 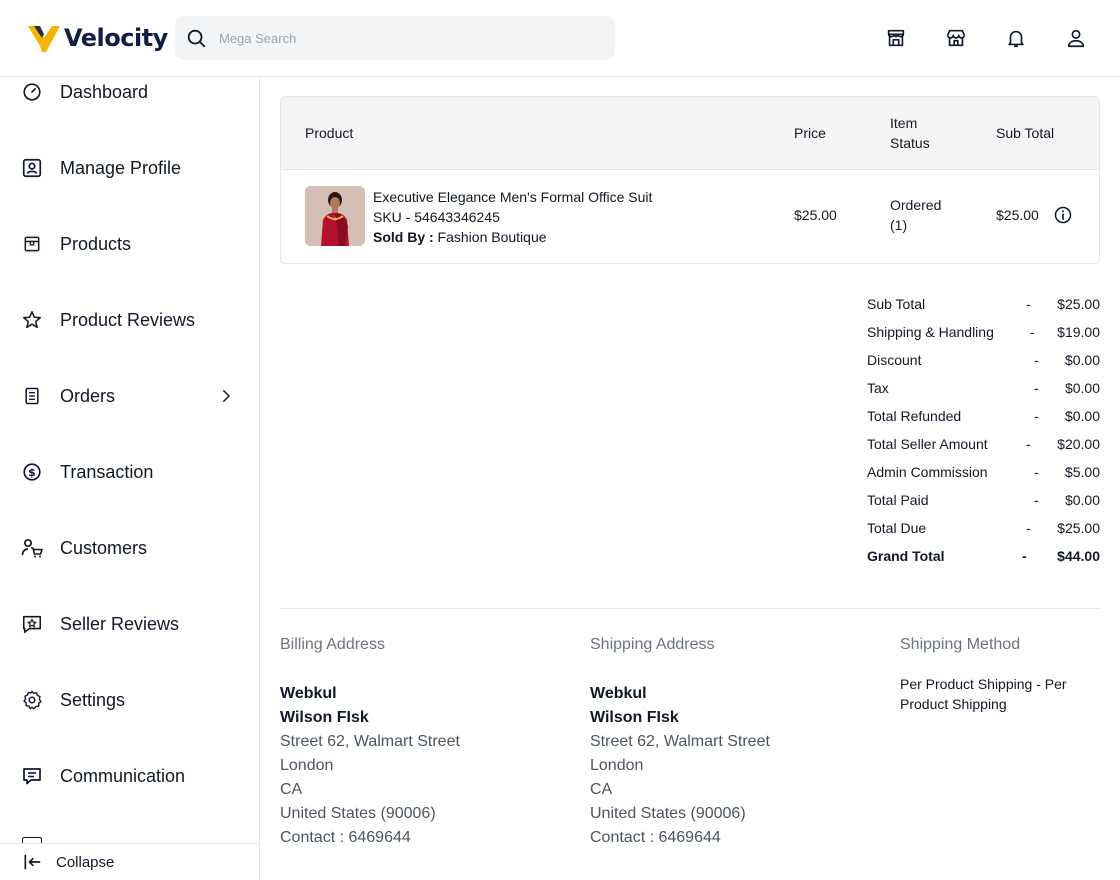 What do you see at coordinates (32, 168) in the screenshot?
I see `profile-card-icon` at bounding box center [32, 168].